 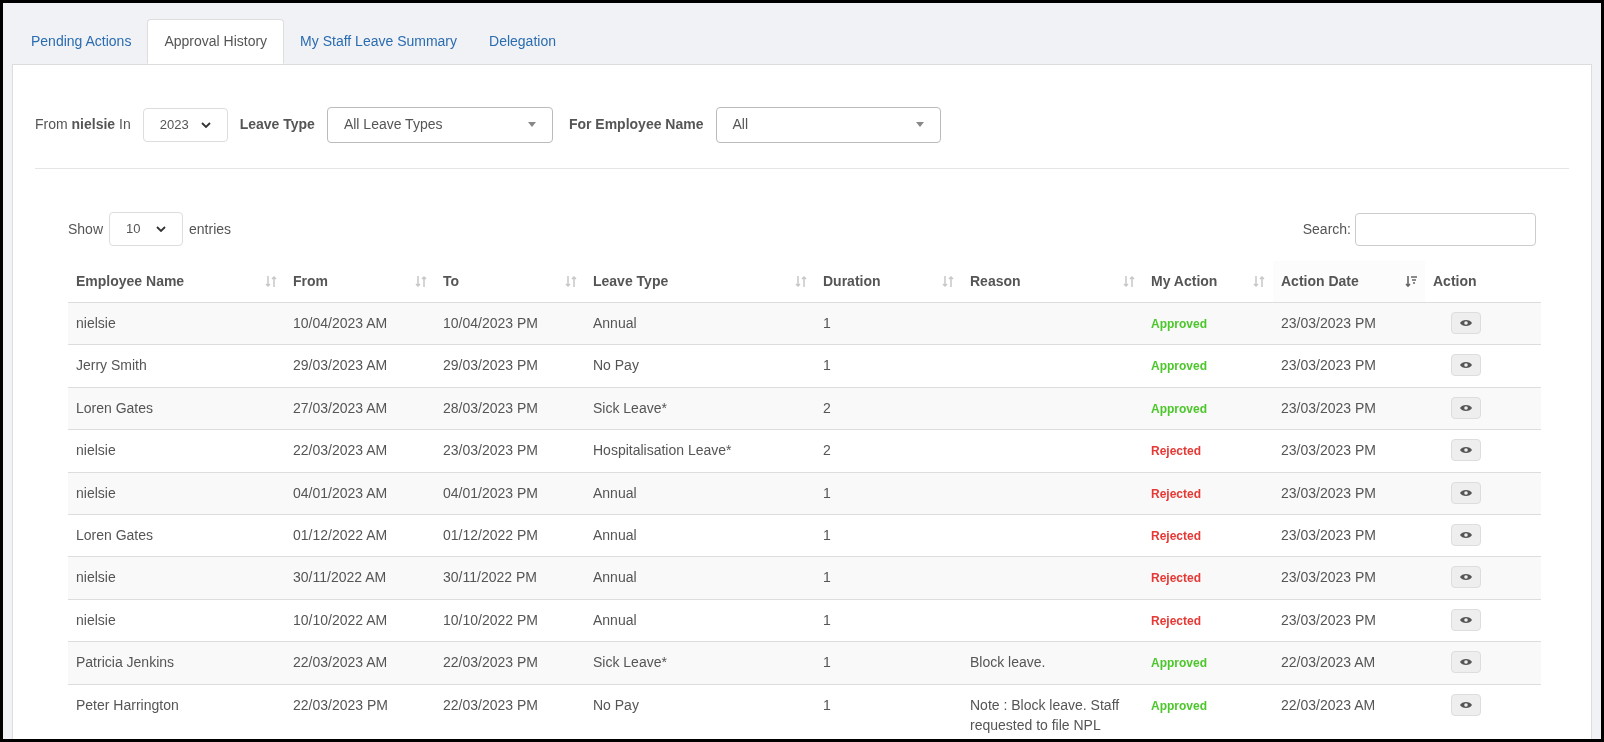 What do you see at coordinates (522, 41) in the screenshot?
I see `tab: Delegation` at bounding box center [522, 41].